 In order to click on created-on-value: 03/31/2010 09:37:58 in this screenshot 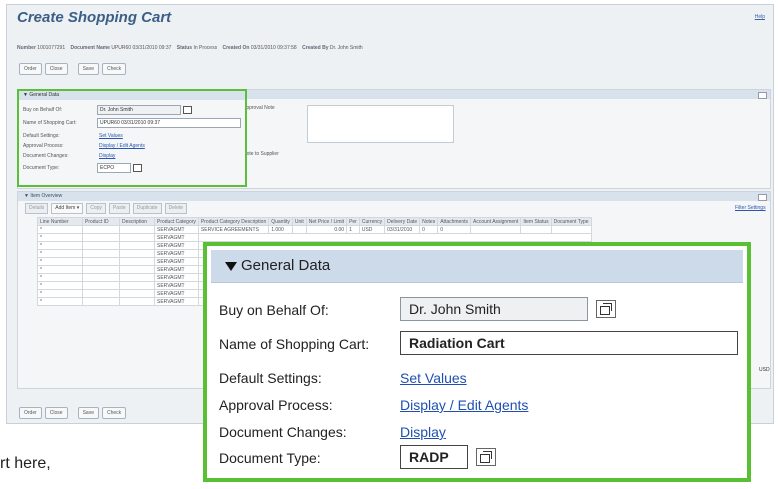, I will do `click(273, 48)`.